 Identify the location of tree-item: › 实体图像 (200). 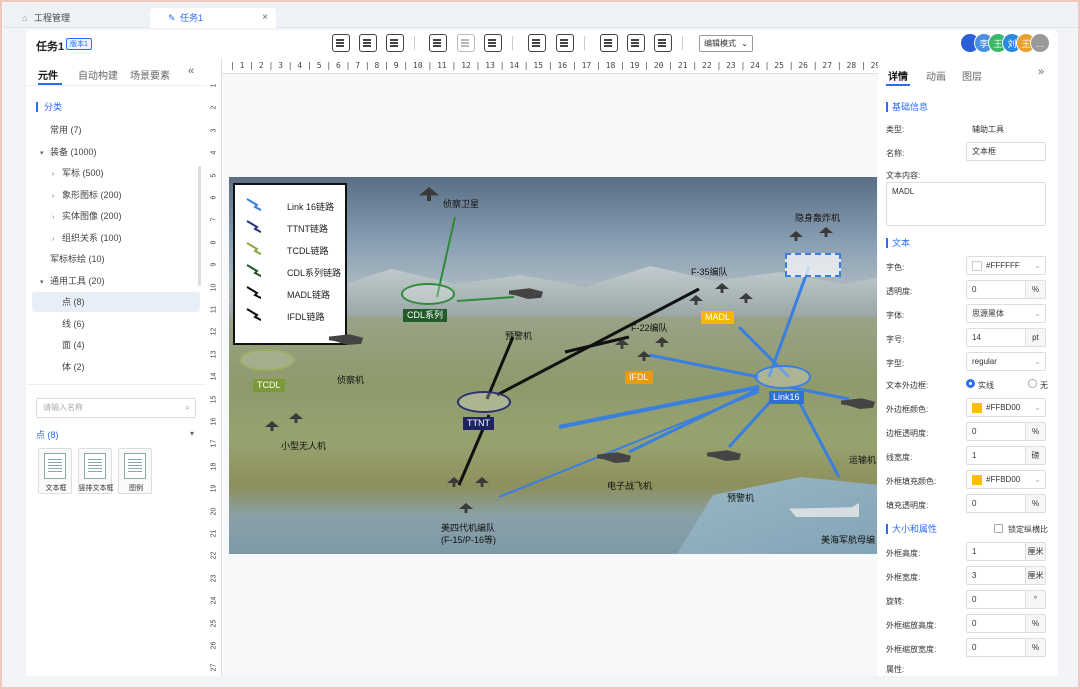
(116, 216).